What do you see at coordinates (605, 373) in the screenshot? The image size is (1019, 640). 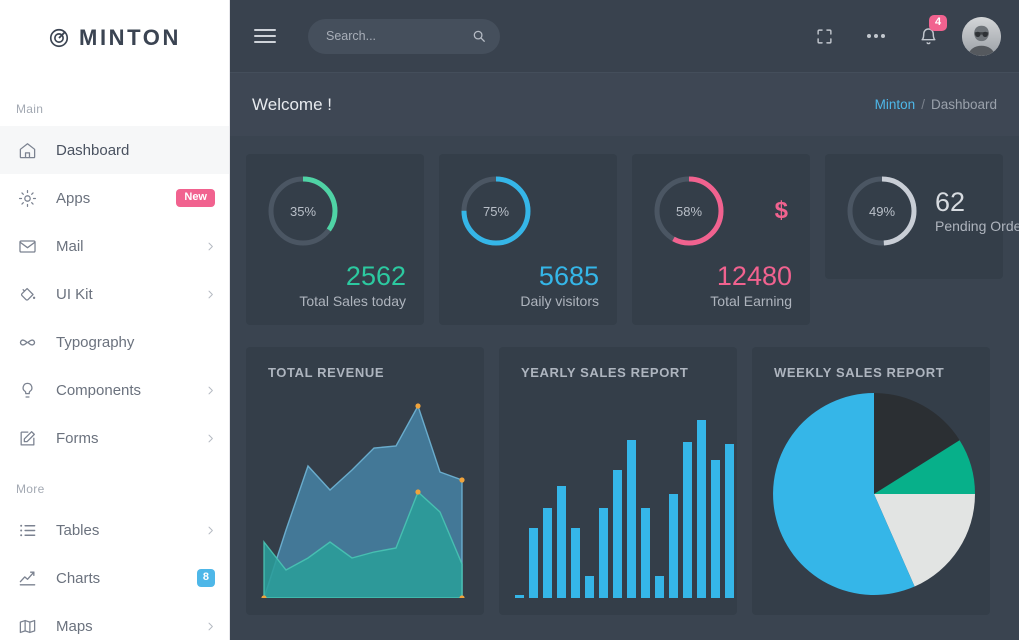 I see `chart-title: YEARLY SALES REPORT` at bounding box center [605, 373].